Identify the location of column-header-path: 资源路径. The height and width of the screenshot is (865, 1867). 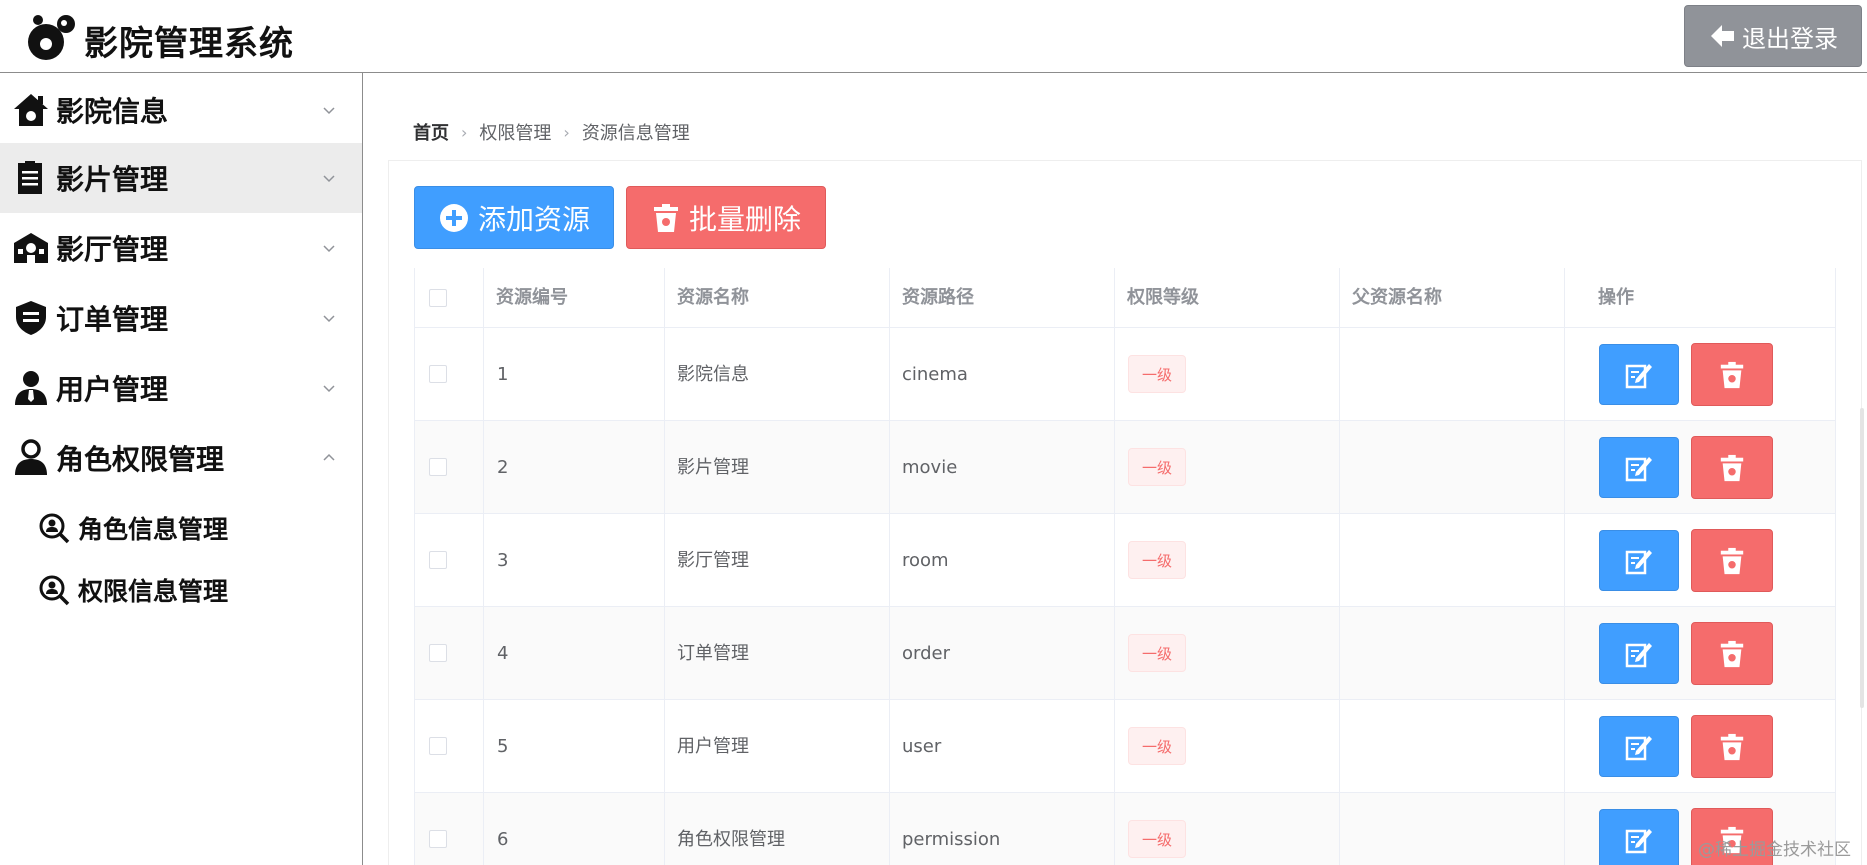
(938, 297).